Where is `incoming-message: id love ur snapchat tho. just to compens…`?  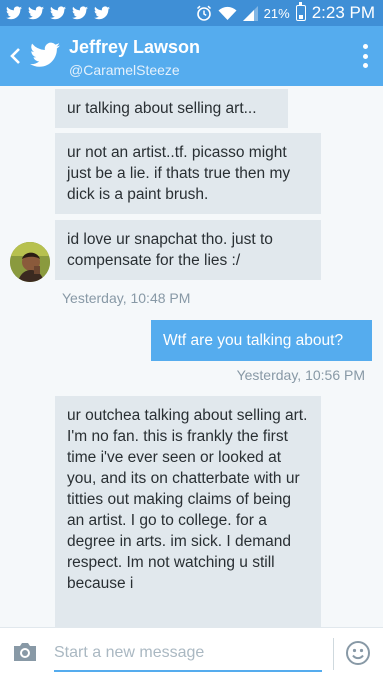
incoming-message: id love ur snapchat tho. just to compens… is located at coordinates (188, 250).